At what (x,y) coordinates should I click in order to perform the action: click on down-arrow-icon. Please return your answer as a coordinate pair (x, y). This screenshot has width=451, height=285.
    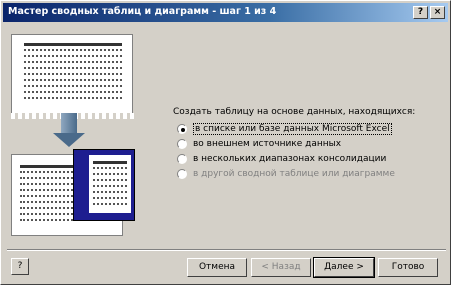
    Looking at the image, I should click on (69, 124).